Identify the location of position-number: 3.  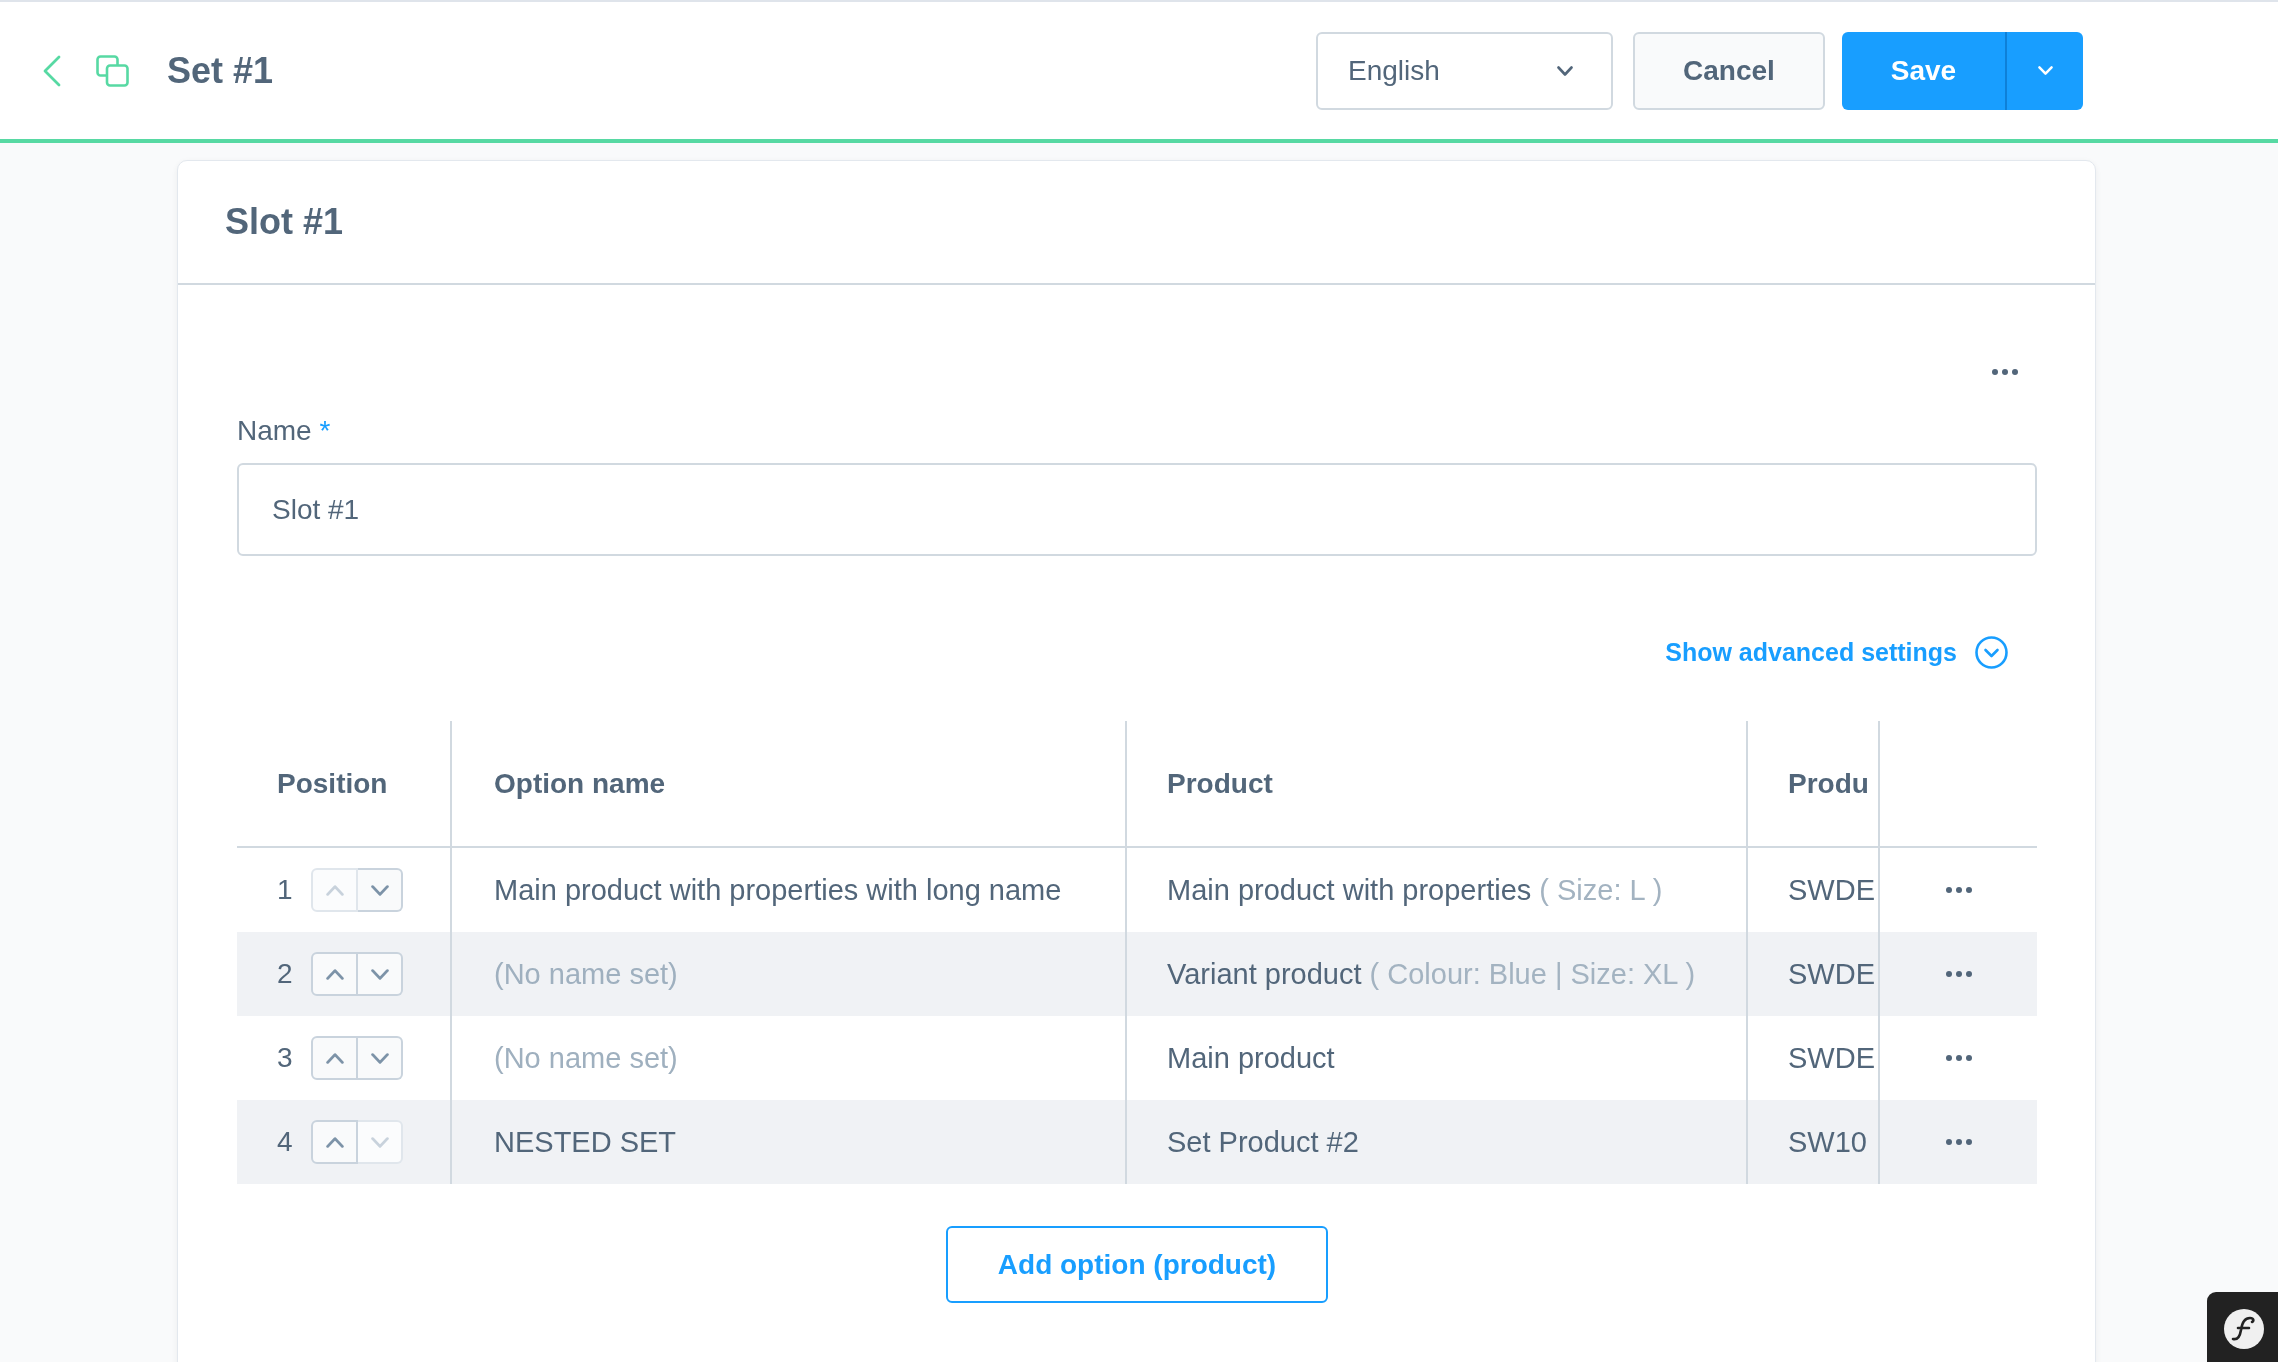
(285, 1058).